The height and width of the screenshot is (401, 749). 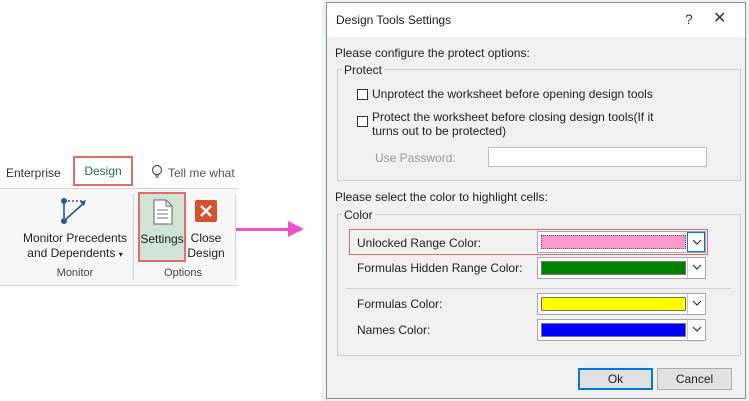 I want to click on formulas-color-select, so click(x=621, y=304).